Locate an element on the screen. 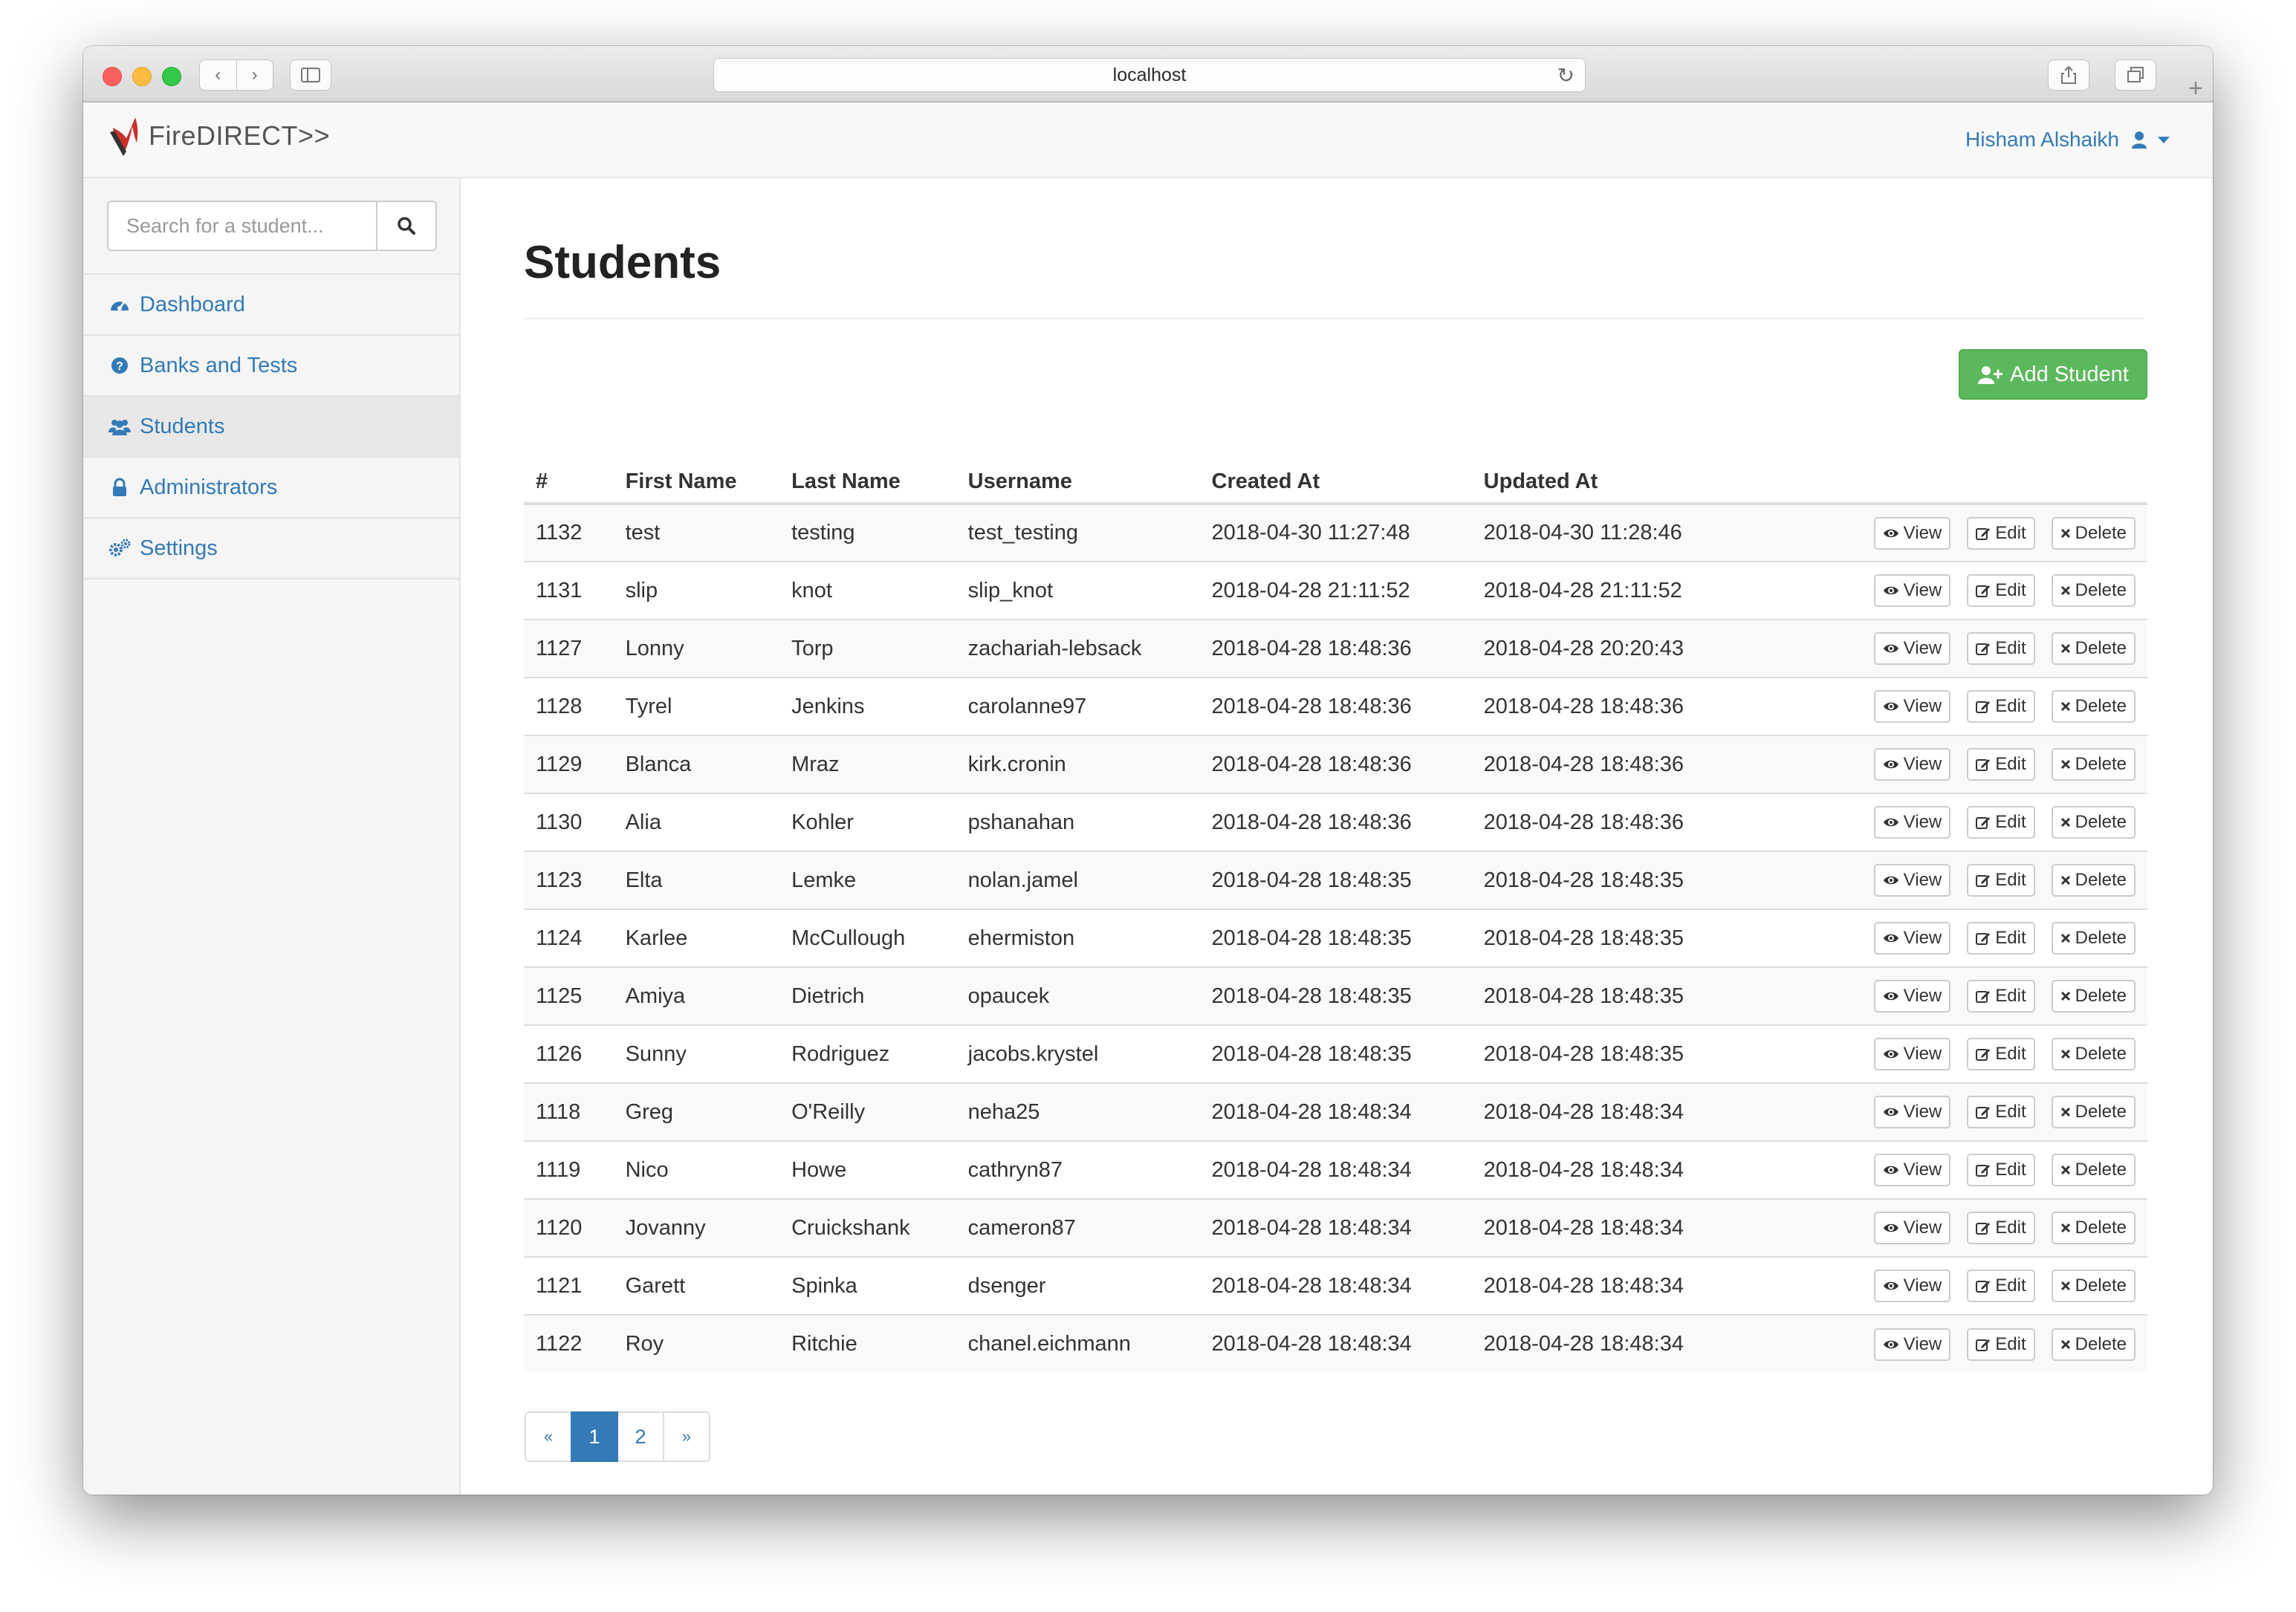  share-button is located at coordinates (2068, 75).